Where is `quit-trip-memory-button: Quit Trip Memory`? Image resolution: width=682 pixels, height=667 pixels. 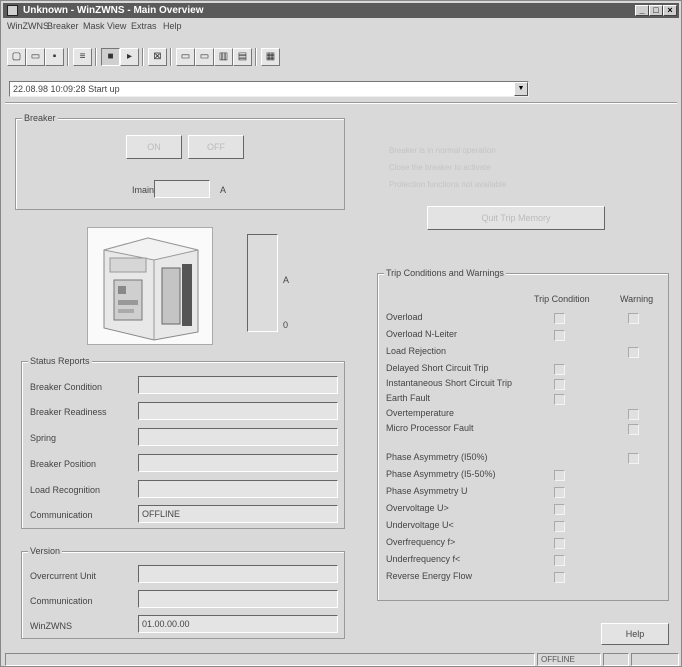
quit-trip-memory-button: Quit Trip Memory is located at coordinates (516, 218).